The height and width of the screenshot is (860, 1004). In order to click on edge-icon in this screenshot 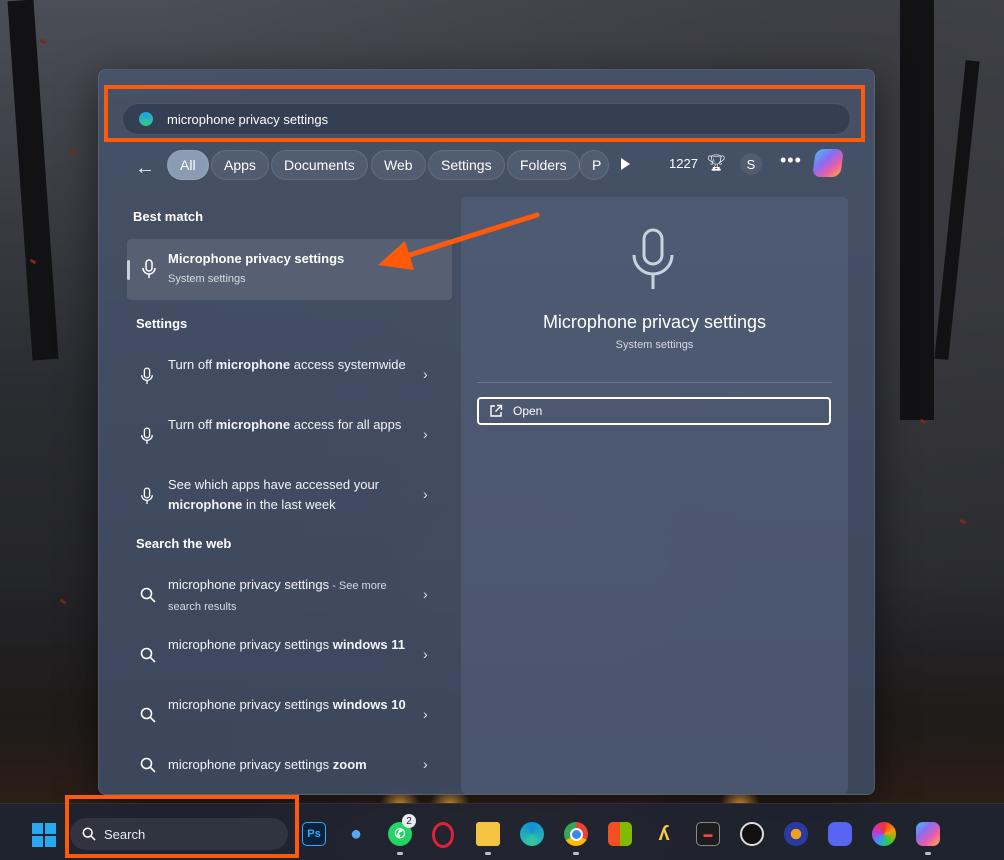, I will do `click(532, 834)`.